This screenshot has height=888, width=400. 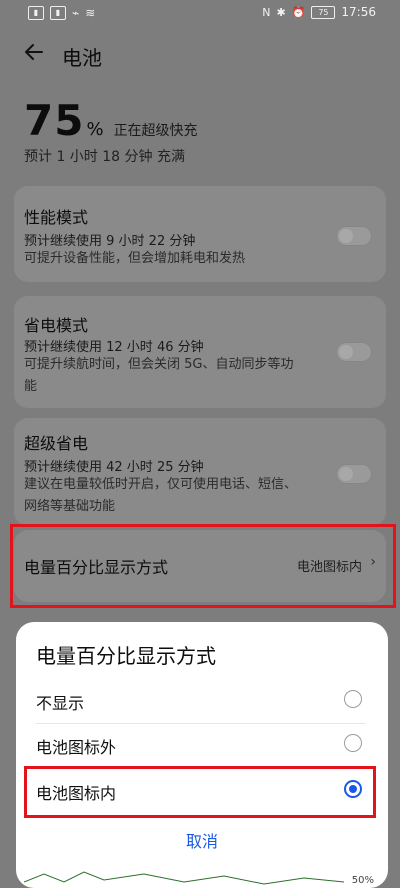 I want to click on performance-mode-toggle, so click(x=354, y=236).